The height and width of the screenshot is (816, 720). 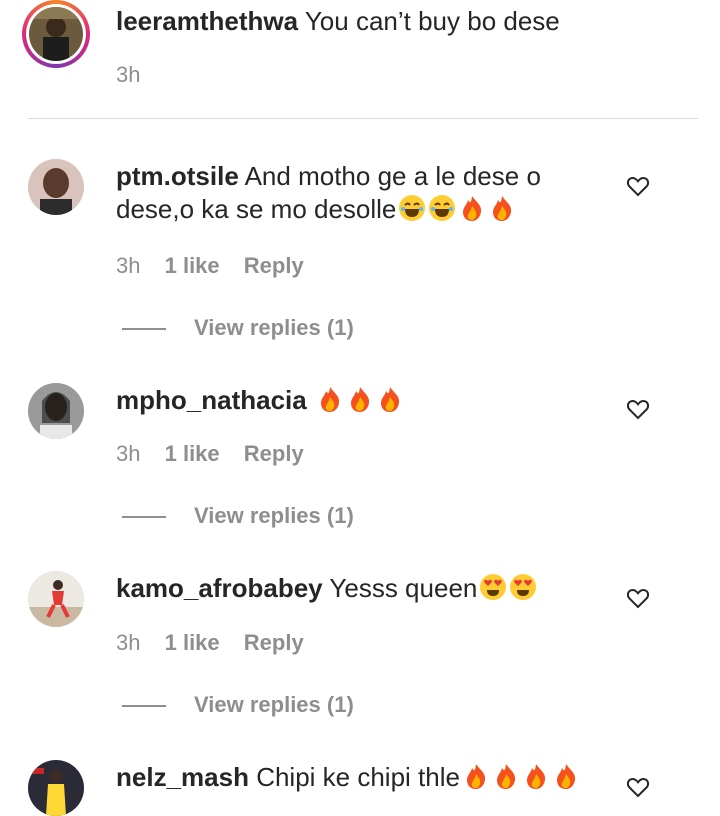 I want to click on comment-body: kamo_afrobabey Yesss queen, so click(x=351, y=588).